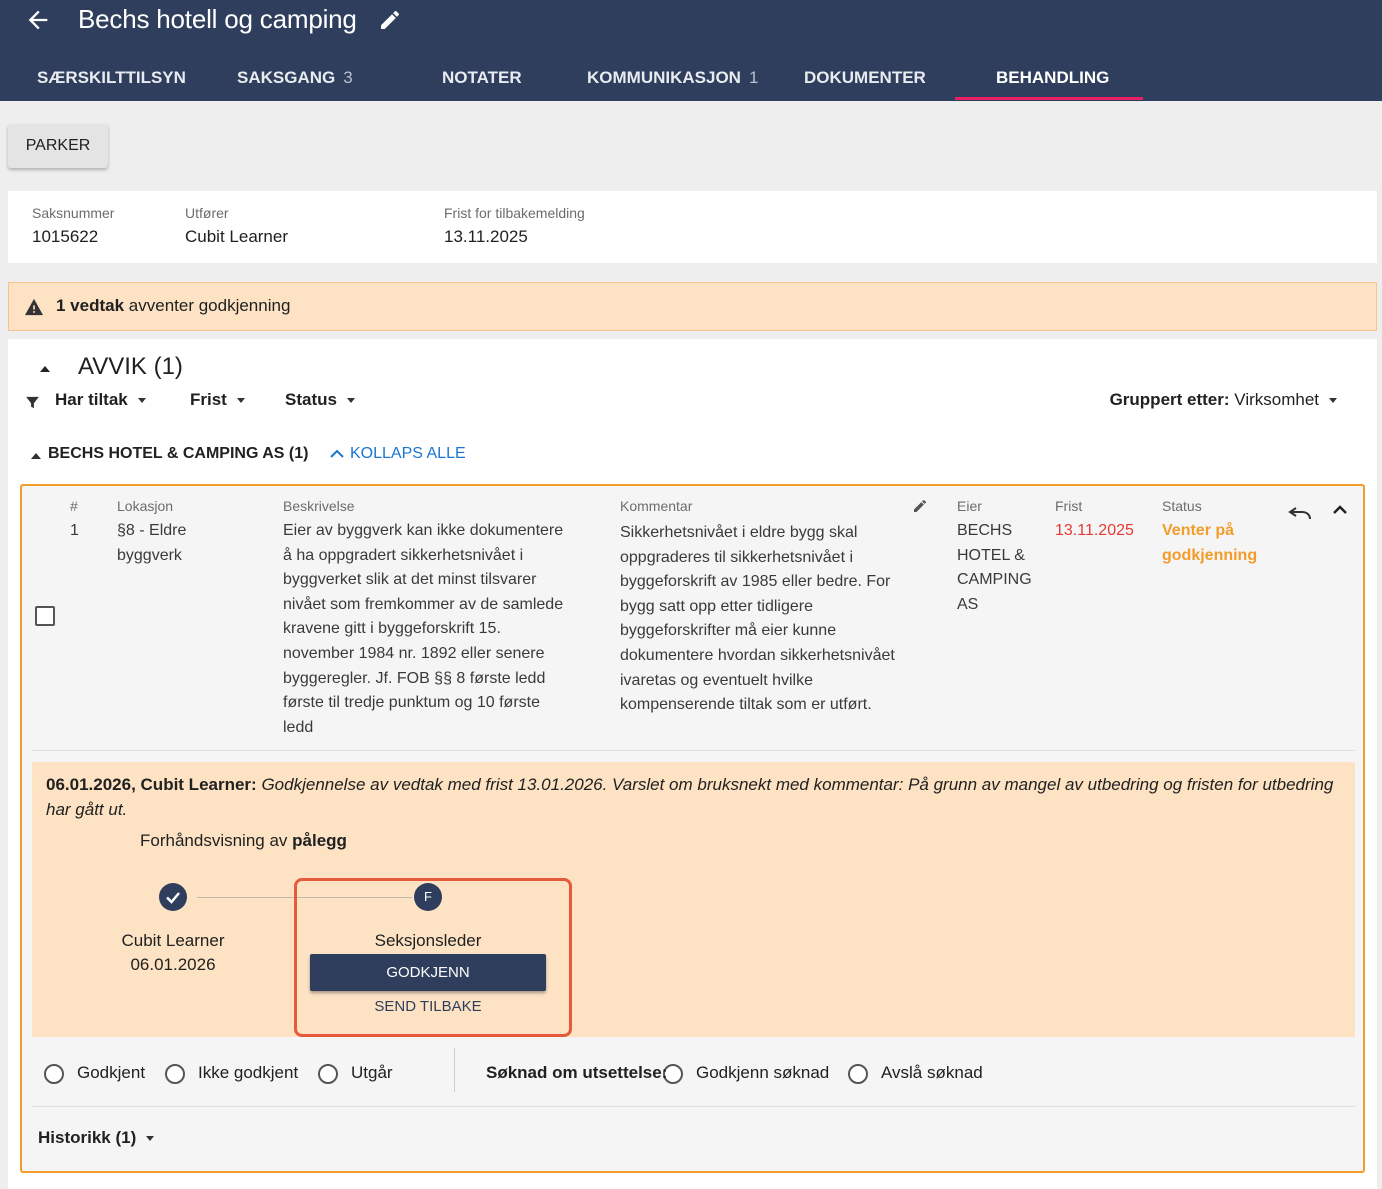  Describe the element at coordinates (45, 369) in the screenshot. I see `section-collapse-caret-icon` at that location.